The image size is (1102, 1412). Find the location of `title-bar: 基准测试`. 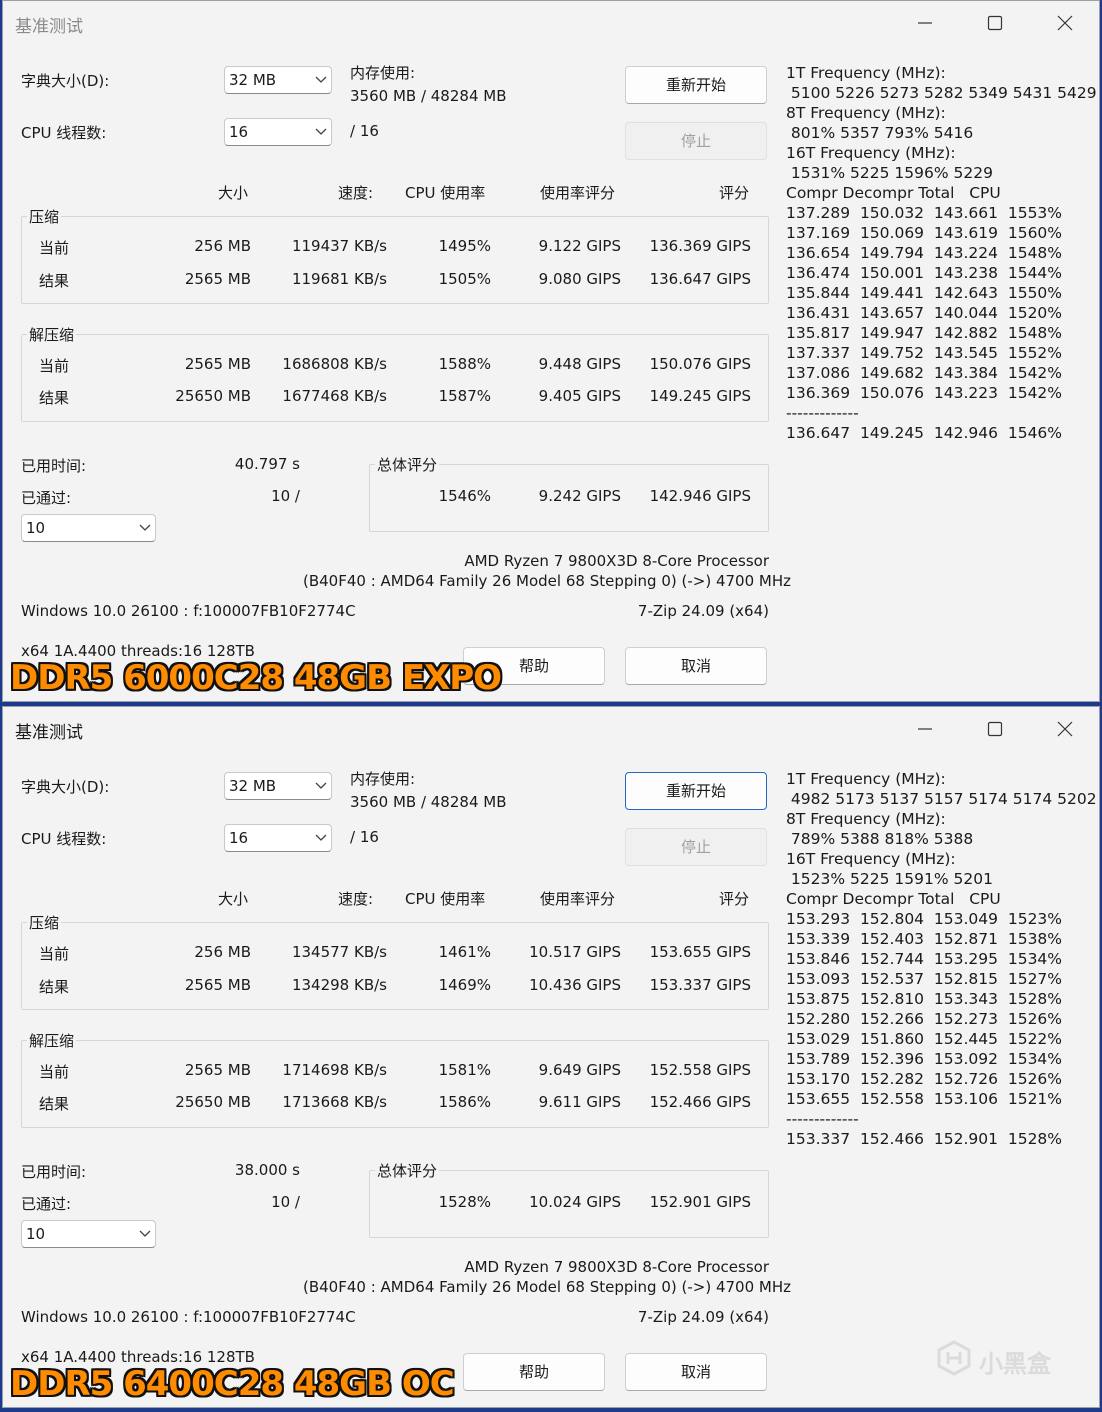

title-bar: 基准测试 is located at coordinates (551, 23).